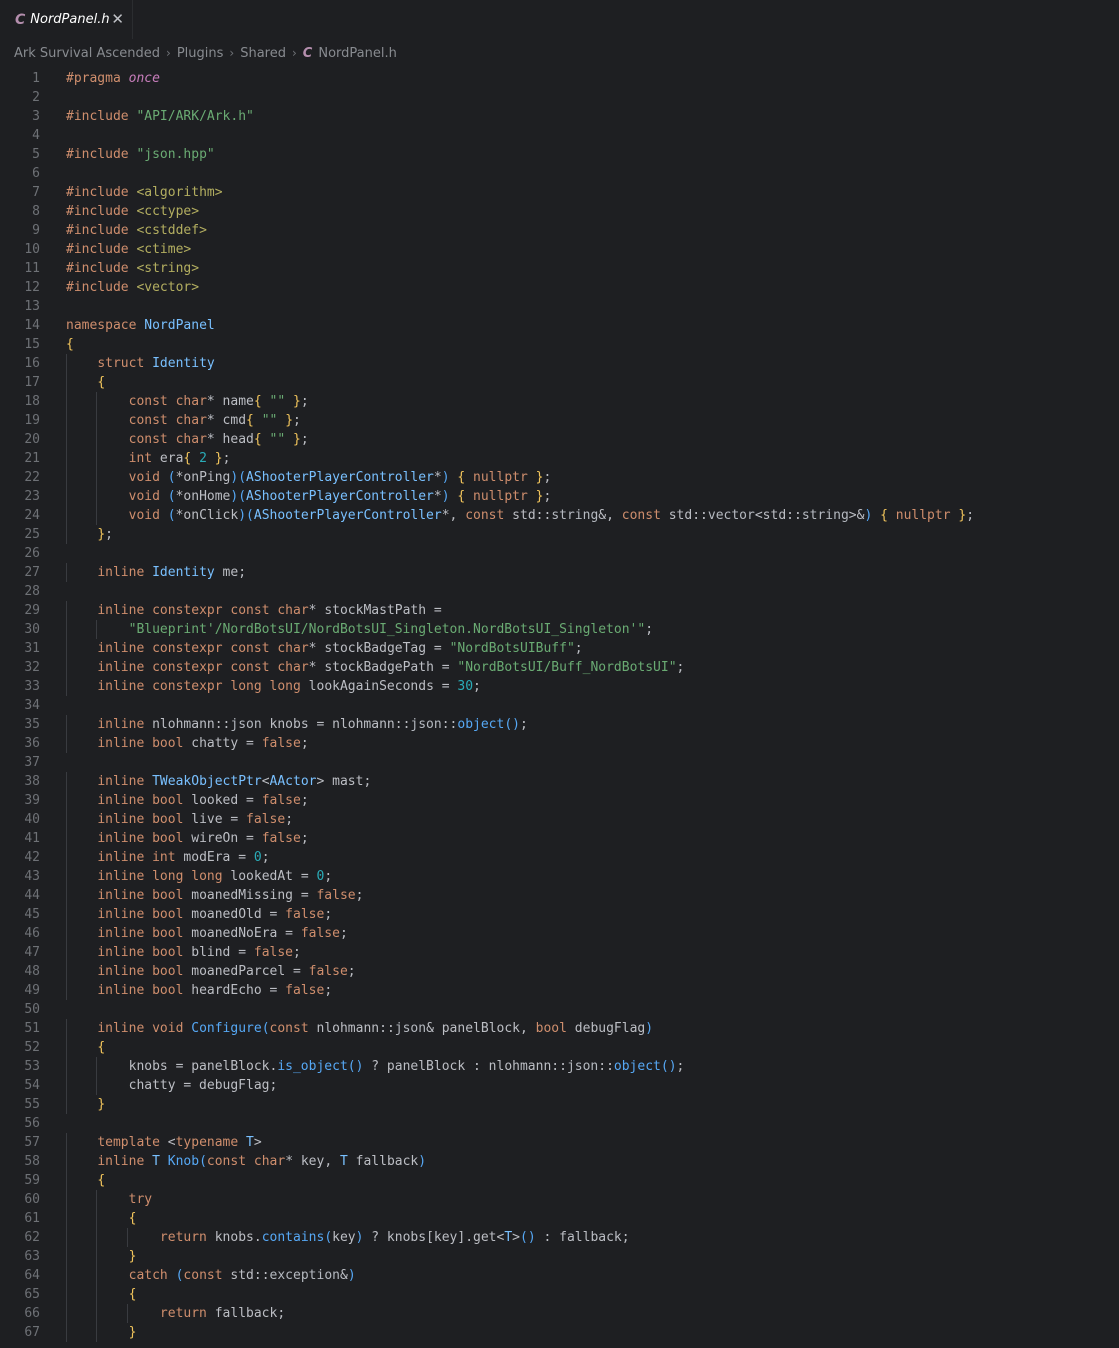 This screenshot has width=1119, height=1348. What do you see at coordinates (559, 287) in the screenshot?
I see `code-line: 12 #include <vector>` at bounding box center [559, 287].